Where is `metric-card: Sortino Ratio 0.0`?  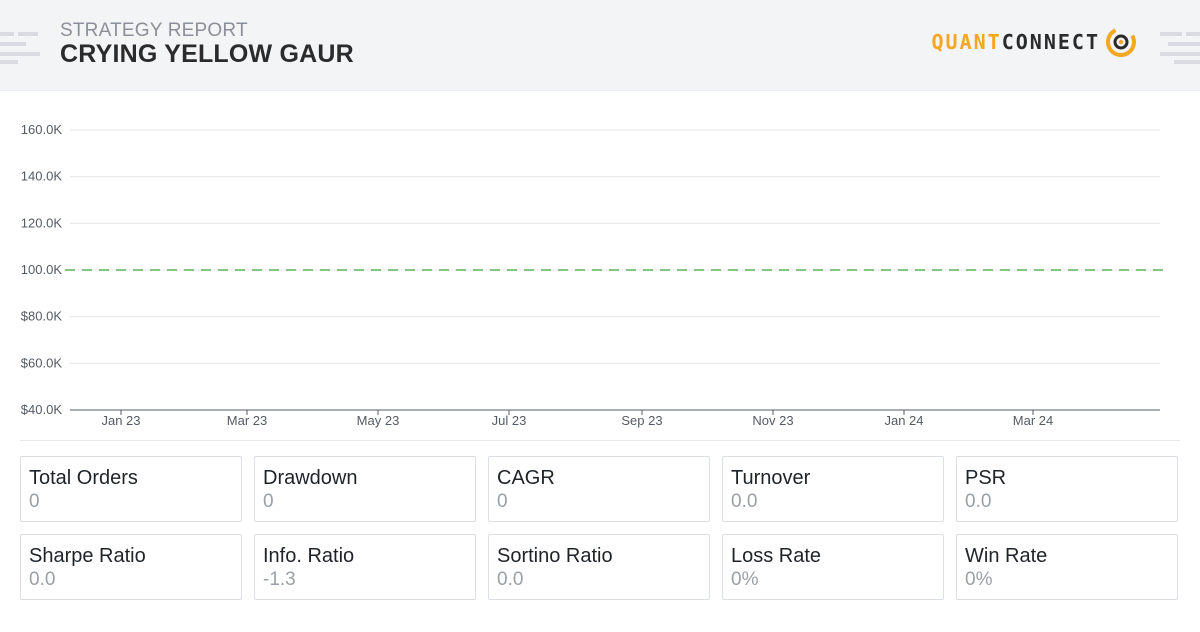 metric-card: Sortino Ratio 0.0 is located at coordinates (599, 567).